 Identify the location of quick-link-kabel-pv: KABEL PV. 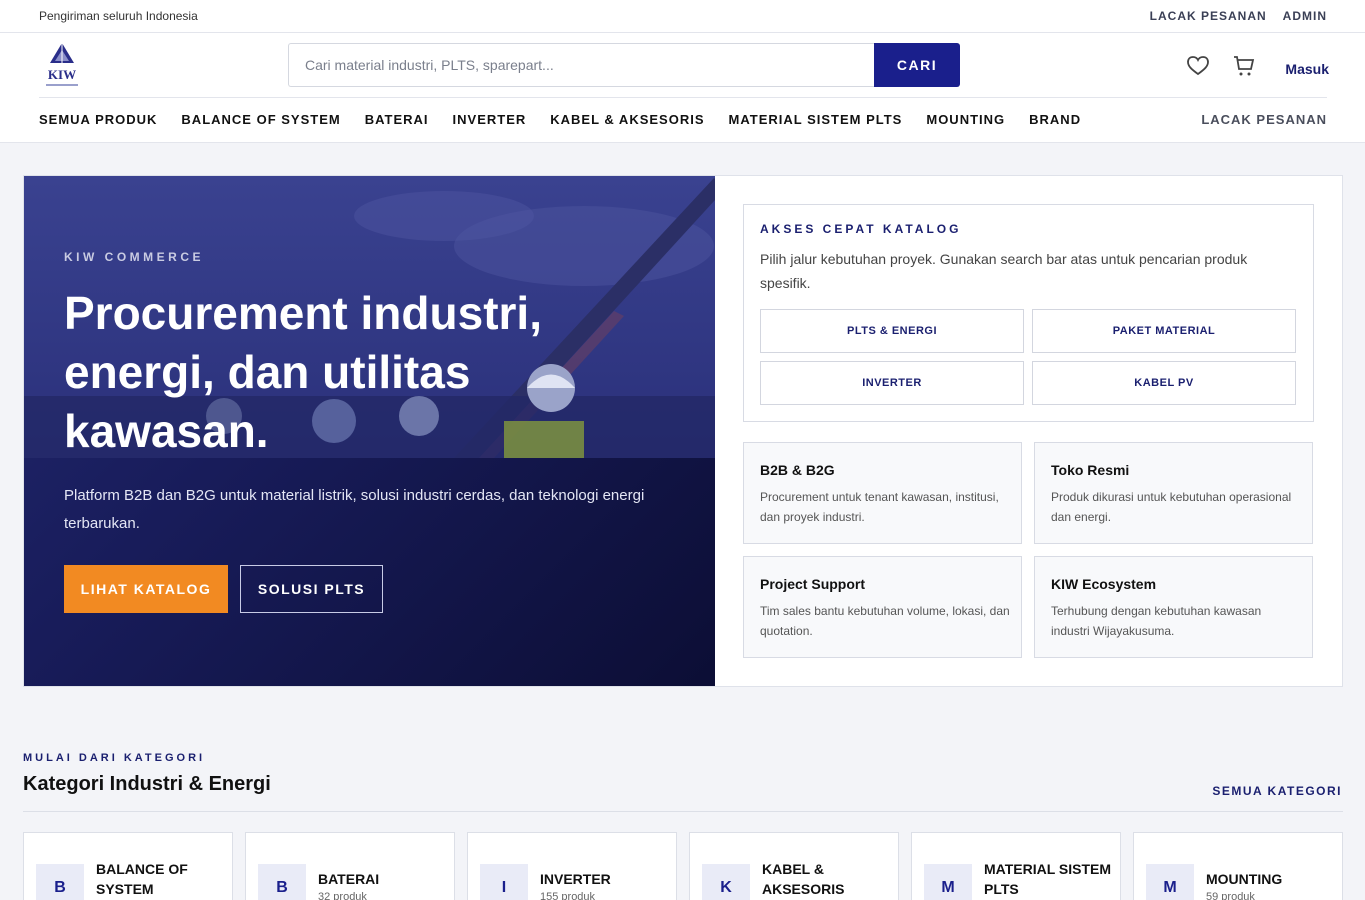
(1164, 383).